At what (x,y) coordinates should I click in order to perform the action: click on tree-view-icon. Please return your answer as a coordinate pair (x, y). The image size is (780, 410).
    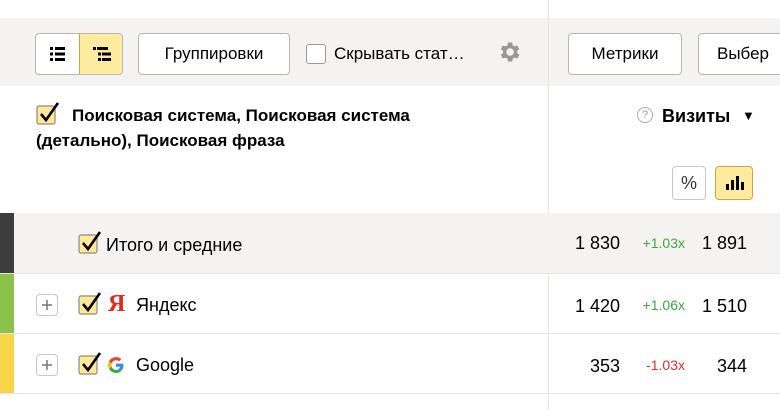
    Looking at the image, I should click on (102, 54).